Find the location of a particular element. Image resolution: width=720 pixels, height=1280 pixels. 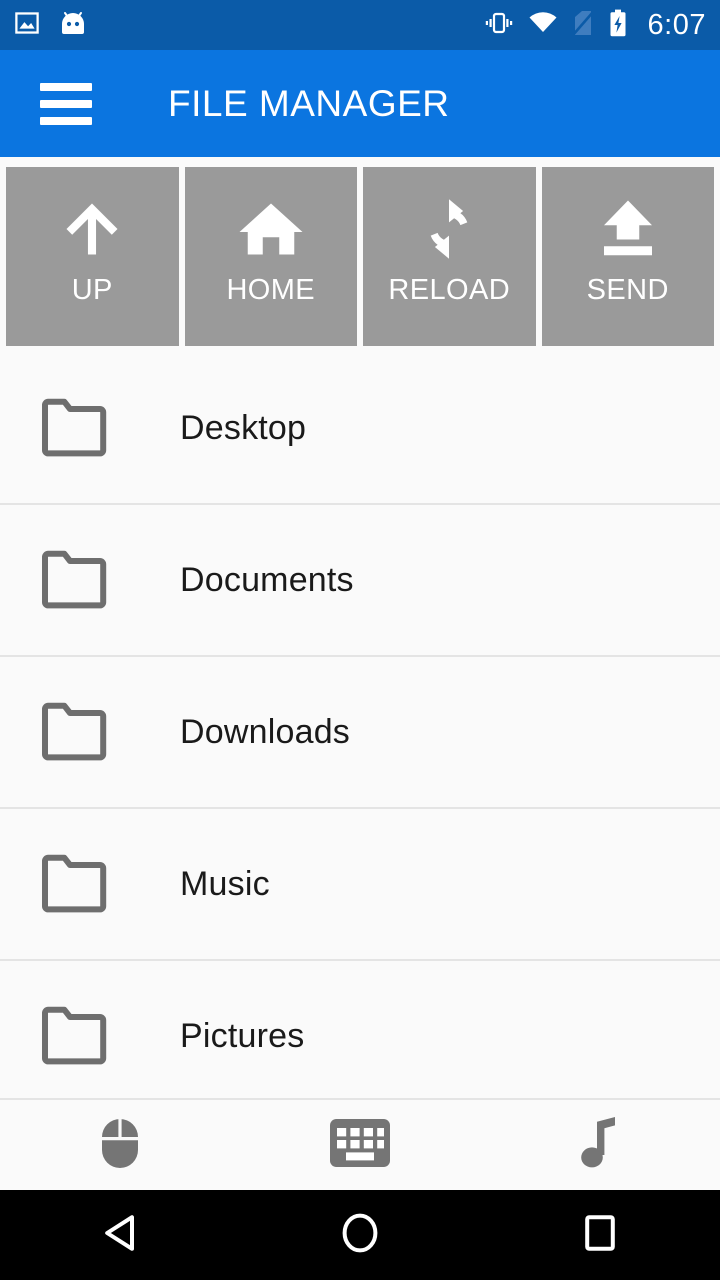

vibrate-icon is located at coordinates (499, 25).